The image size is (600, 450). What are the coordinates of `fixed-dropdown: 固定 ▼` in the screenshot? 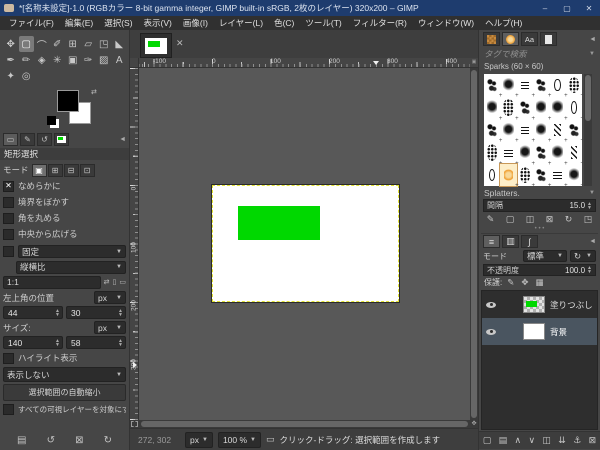 It's located at (72, 251).